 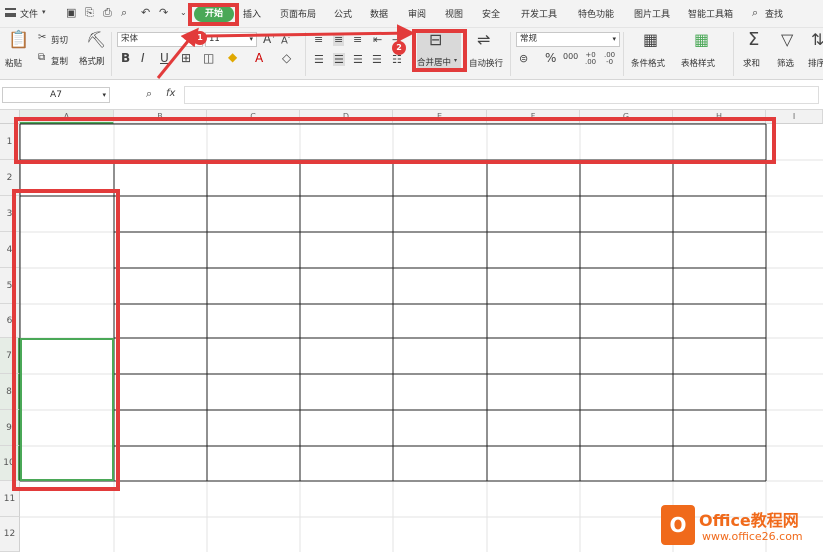 What do you see at coordinates (163, 12) in the screenshot?
I see `redo-icon: ↷` at bounding box center [163, 12].